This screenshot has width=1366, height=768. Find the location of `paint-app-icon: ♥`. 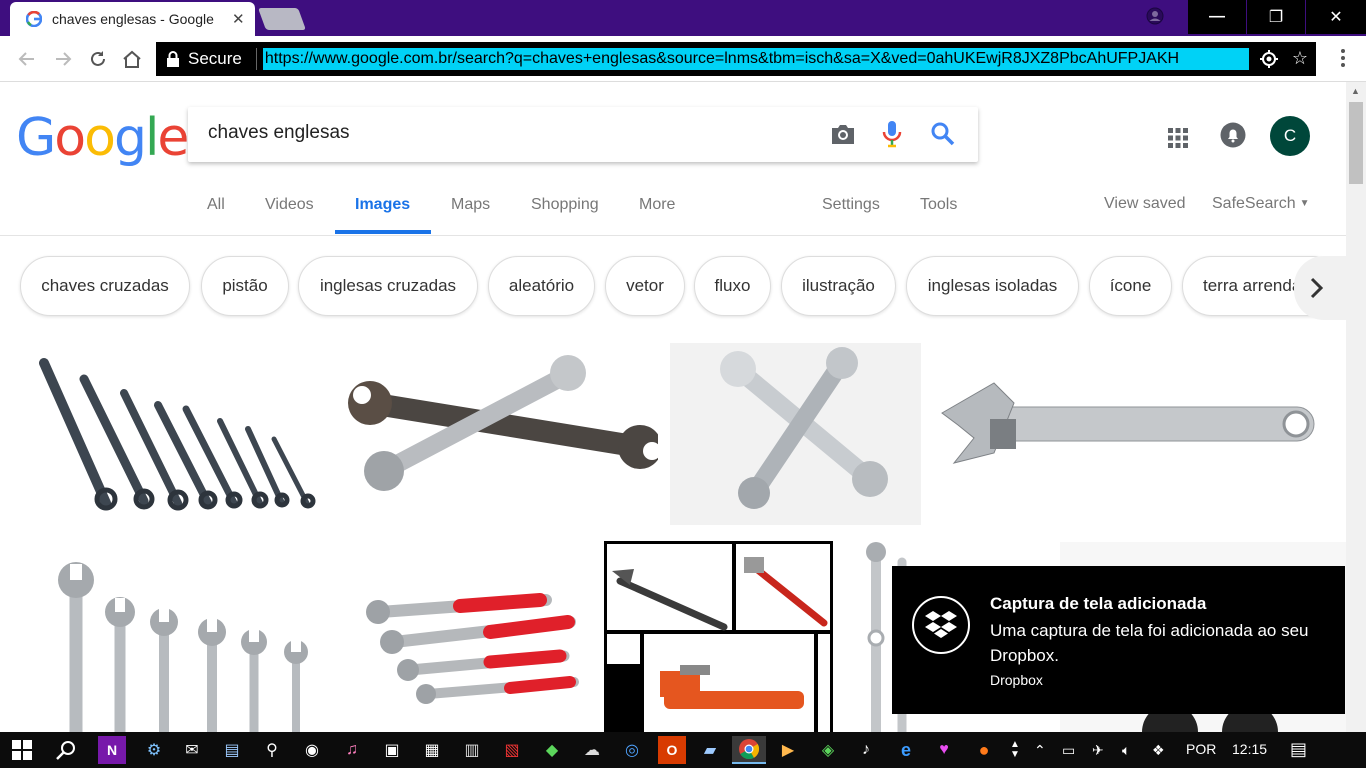

paint-app-icon: ♥ is located at coordinates (944, 750).